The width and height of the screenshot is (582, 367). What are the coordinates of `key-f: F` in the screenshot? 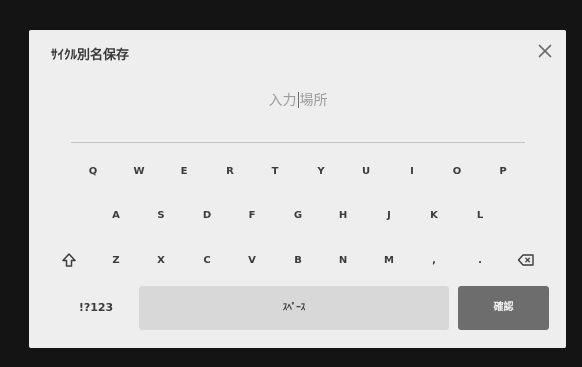 It's located at (252, 216).